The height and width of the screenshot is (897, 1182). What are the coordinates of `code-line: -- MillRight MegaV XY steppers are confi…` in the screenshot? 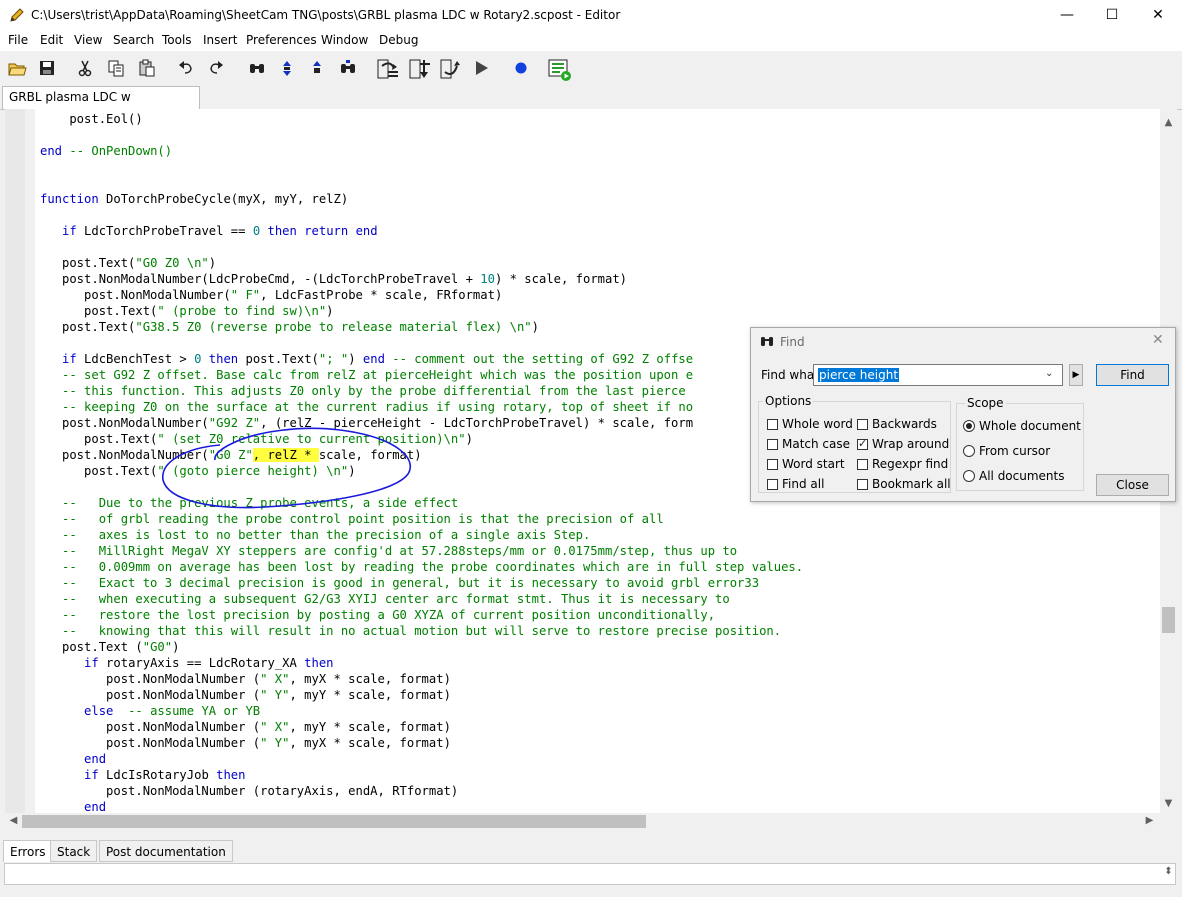 It's located at (388, 551).